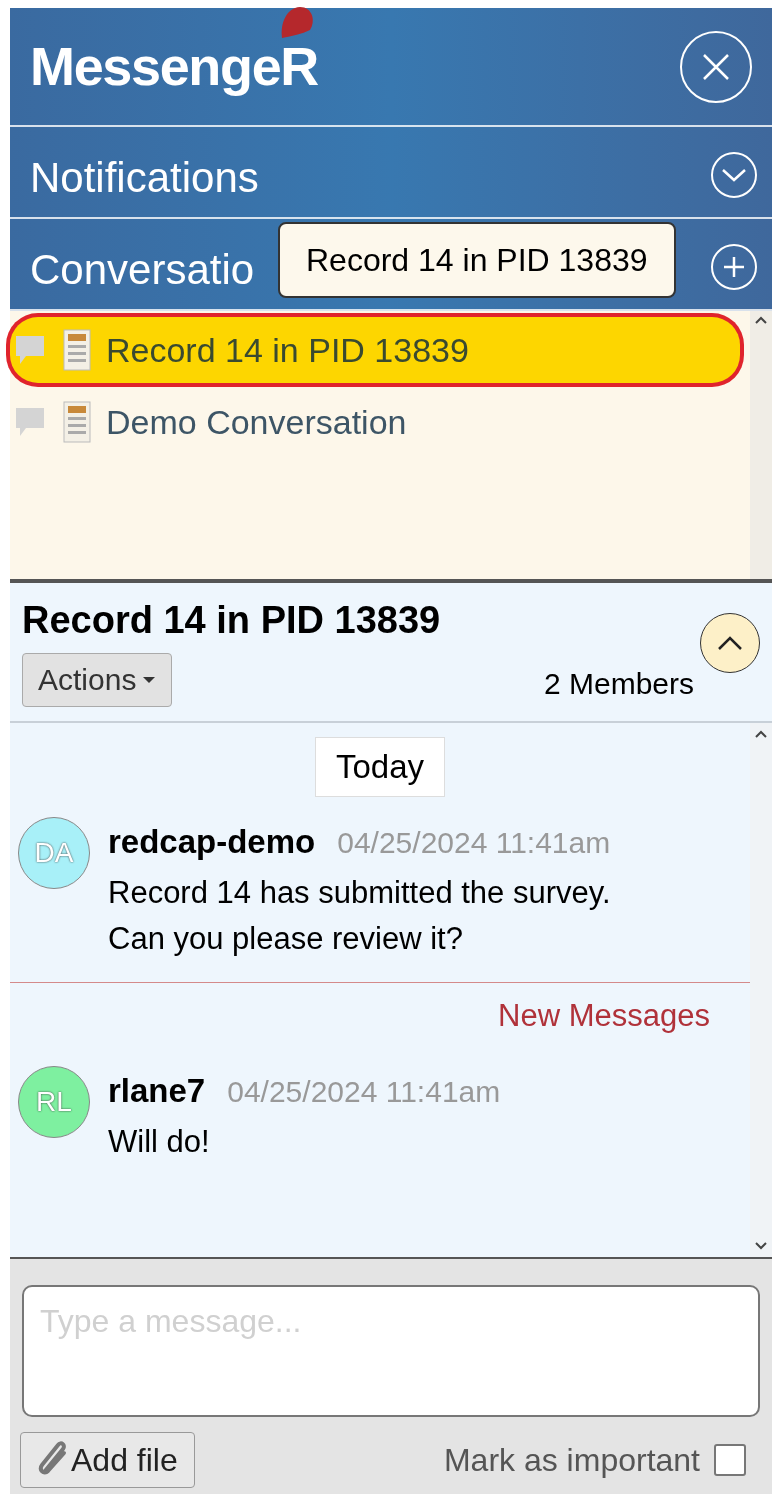 This screenshot has height=1494, width=772. Describe the element at coordinates (212, 841) in the screenshot. I see `author-name: redcap-demo` at that location.